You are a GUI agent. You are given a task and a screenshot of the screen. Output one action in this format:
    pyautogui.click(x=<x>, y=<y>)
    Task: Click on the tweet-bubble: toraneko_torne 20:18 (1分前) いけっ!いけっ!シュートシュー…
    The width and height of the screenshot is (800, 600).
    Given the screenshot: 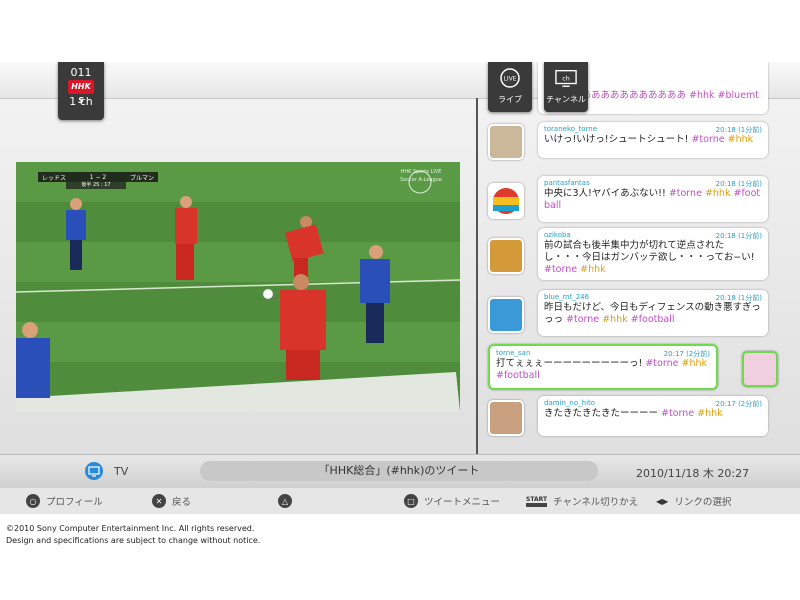 What is the action you would take?
    pyautogui.click(x=653, y=140)
    